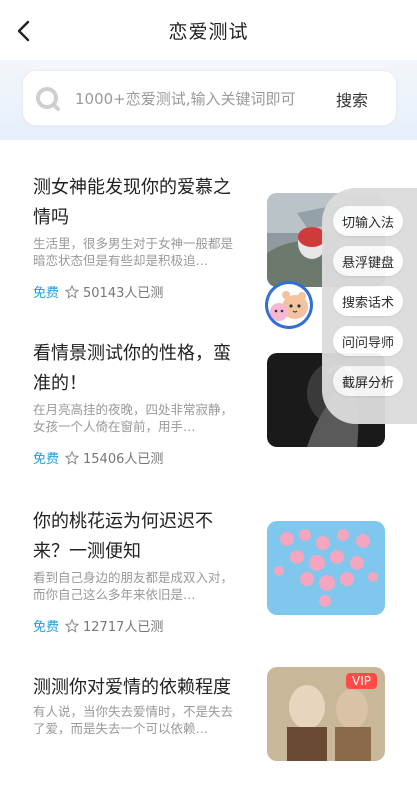 This screenshot has height=807, width=417. Describe the element at coordinates (361, 681) in the screenshot. I see `vip-badge: VIP` at that location.